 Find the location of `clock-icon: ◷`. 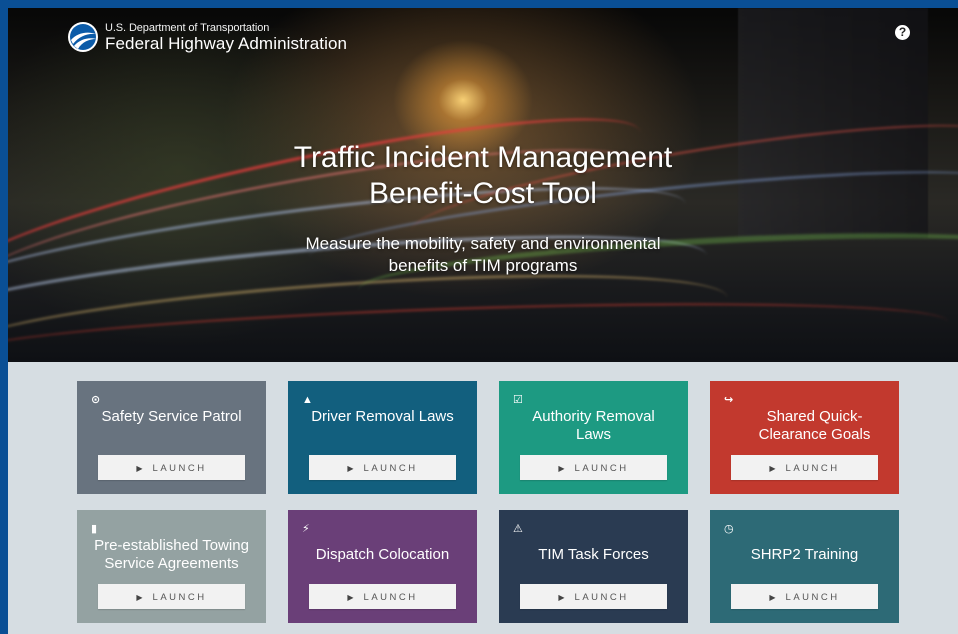

clock-icon: ◷ is located at coordinates (729, 529).